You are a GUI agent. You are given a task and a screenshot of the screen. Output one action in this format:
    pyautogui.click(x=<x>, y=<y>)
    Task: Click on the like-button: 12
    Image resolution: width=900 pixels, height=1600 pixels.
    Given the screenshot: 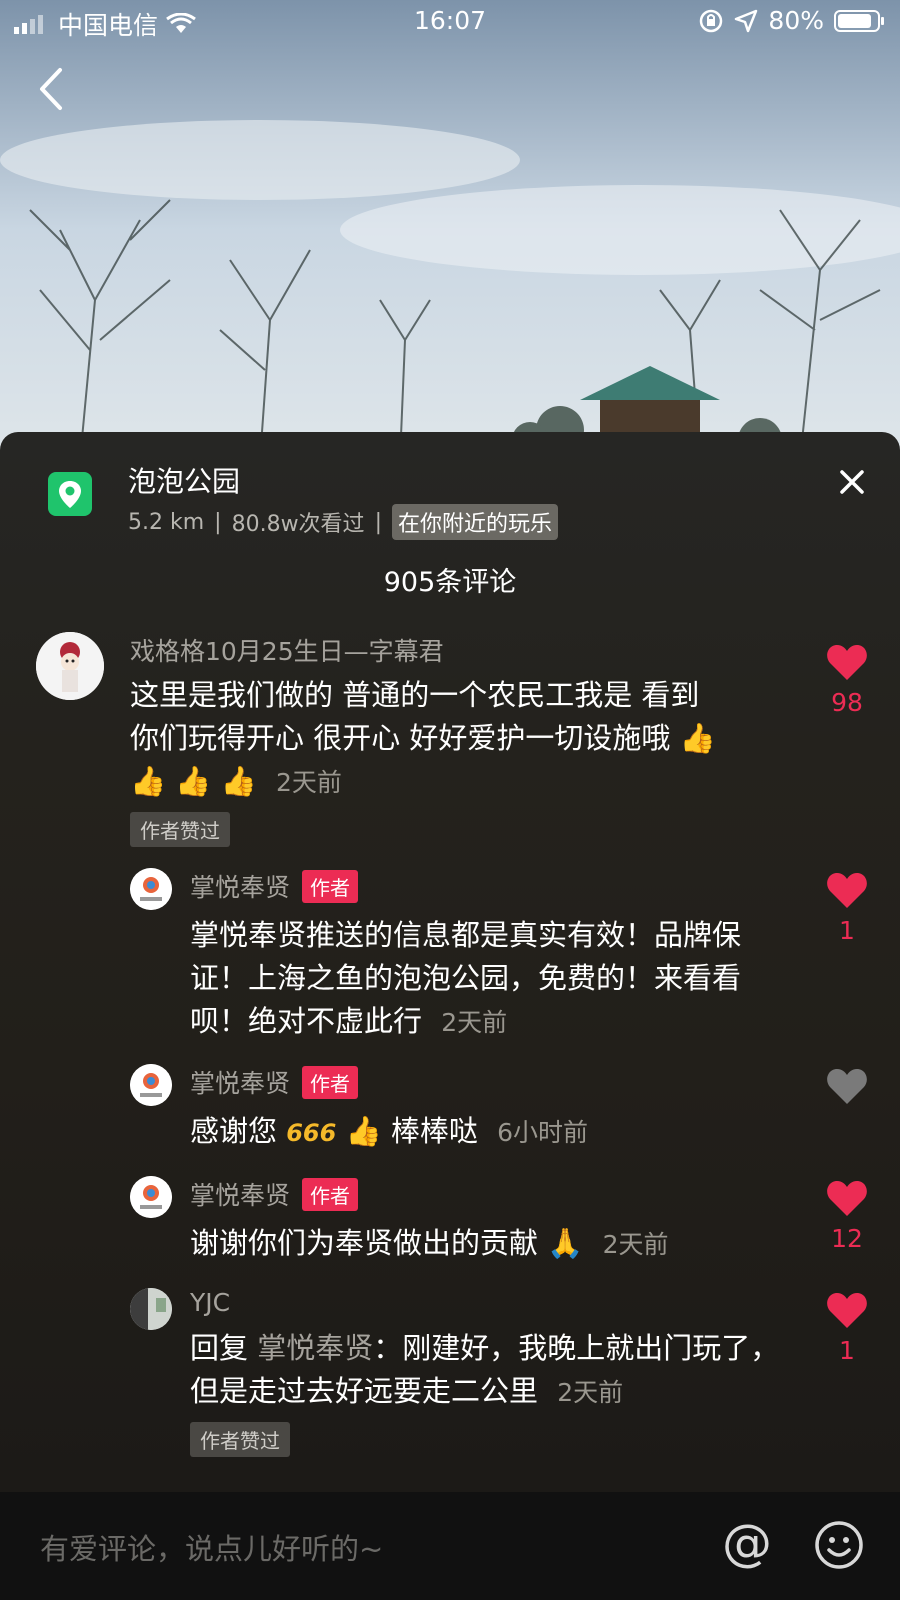 What is the action you would take?
    pyautogui.click(x=847, y=1215)
    